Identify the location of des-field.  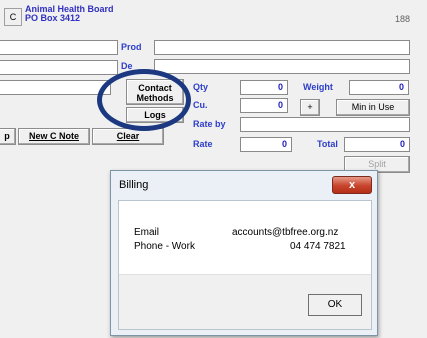
(282, 66).